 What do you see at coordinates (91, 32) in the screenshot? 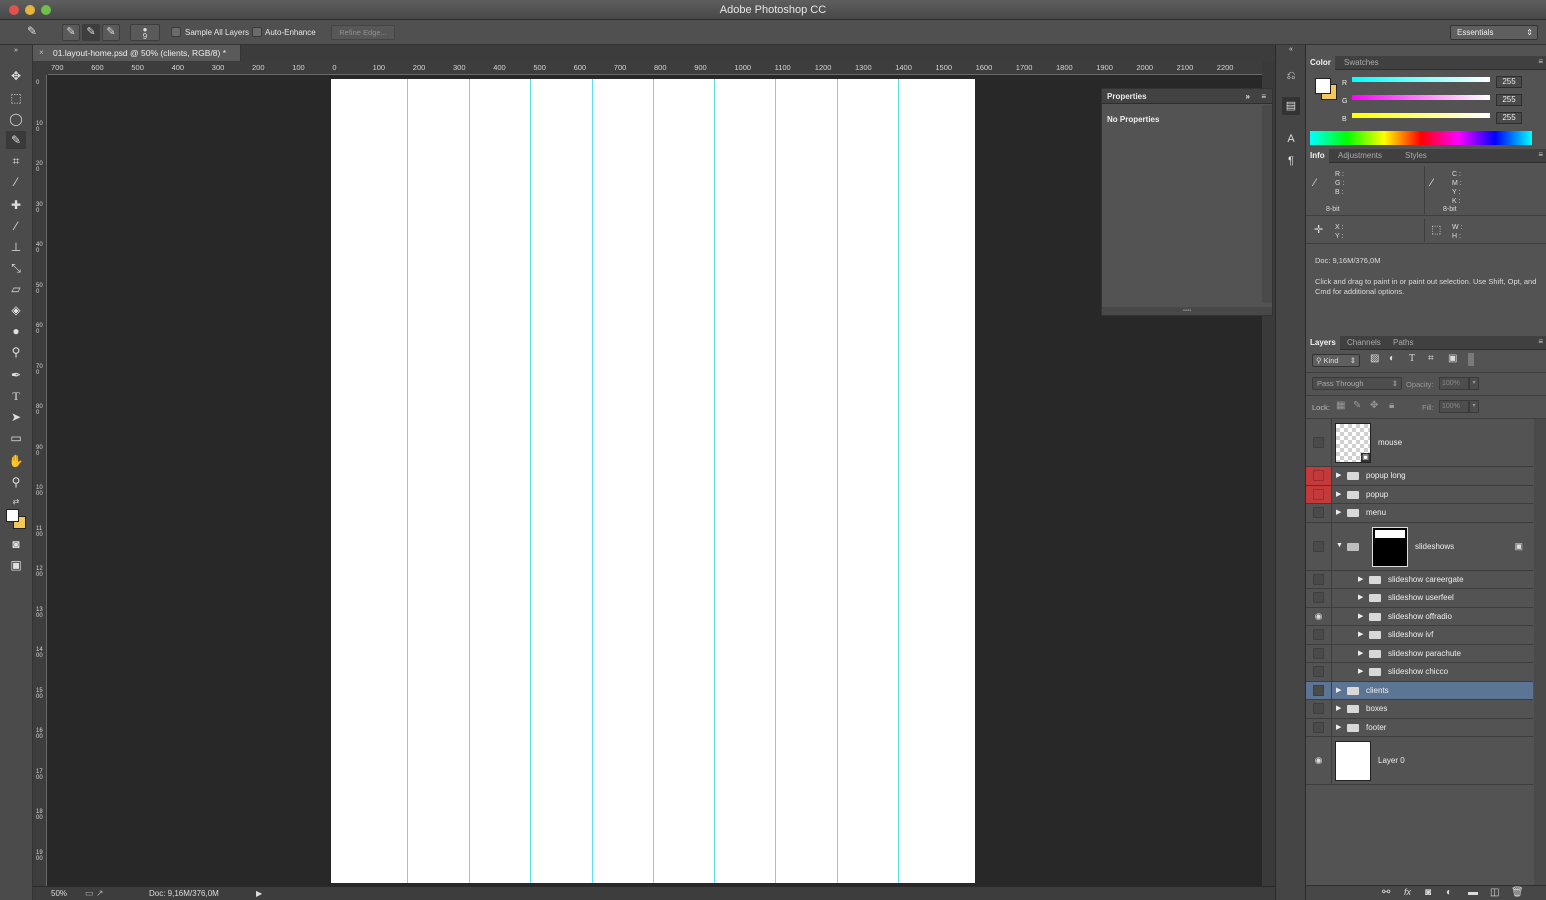
I see `add-to-selection-button: ✎` at bounding box center [91, 32].